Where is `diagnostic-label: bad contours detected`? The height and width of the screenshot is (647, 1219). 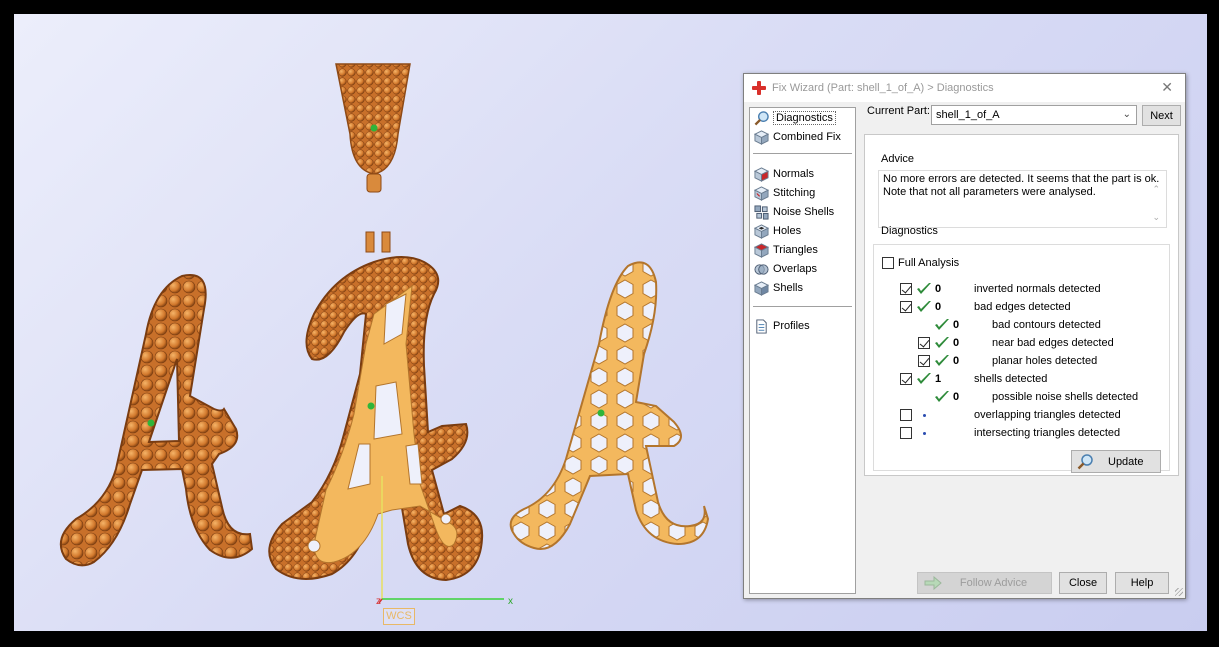 diagnostic-label: bad contours detected is located at coordinates (1046, 325).